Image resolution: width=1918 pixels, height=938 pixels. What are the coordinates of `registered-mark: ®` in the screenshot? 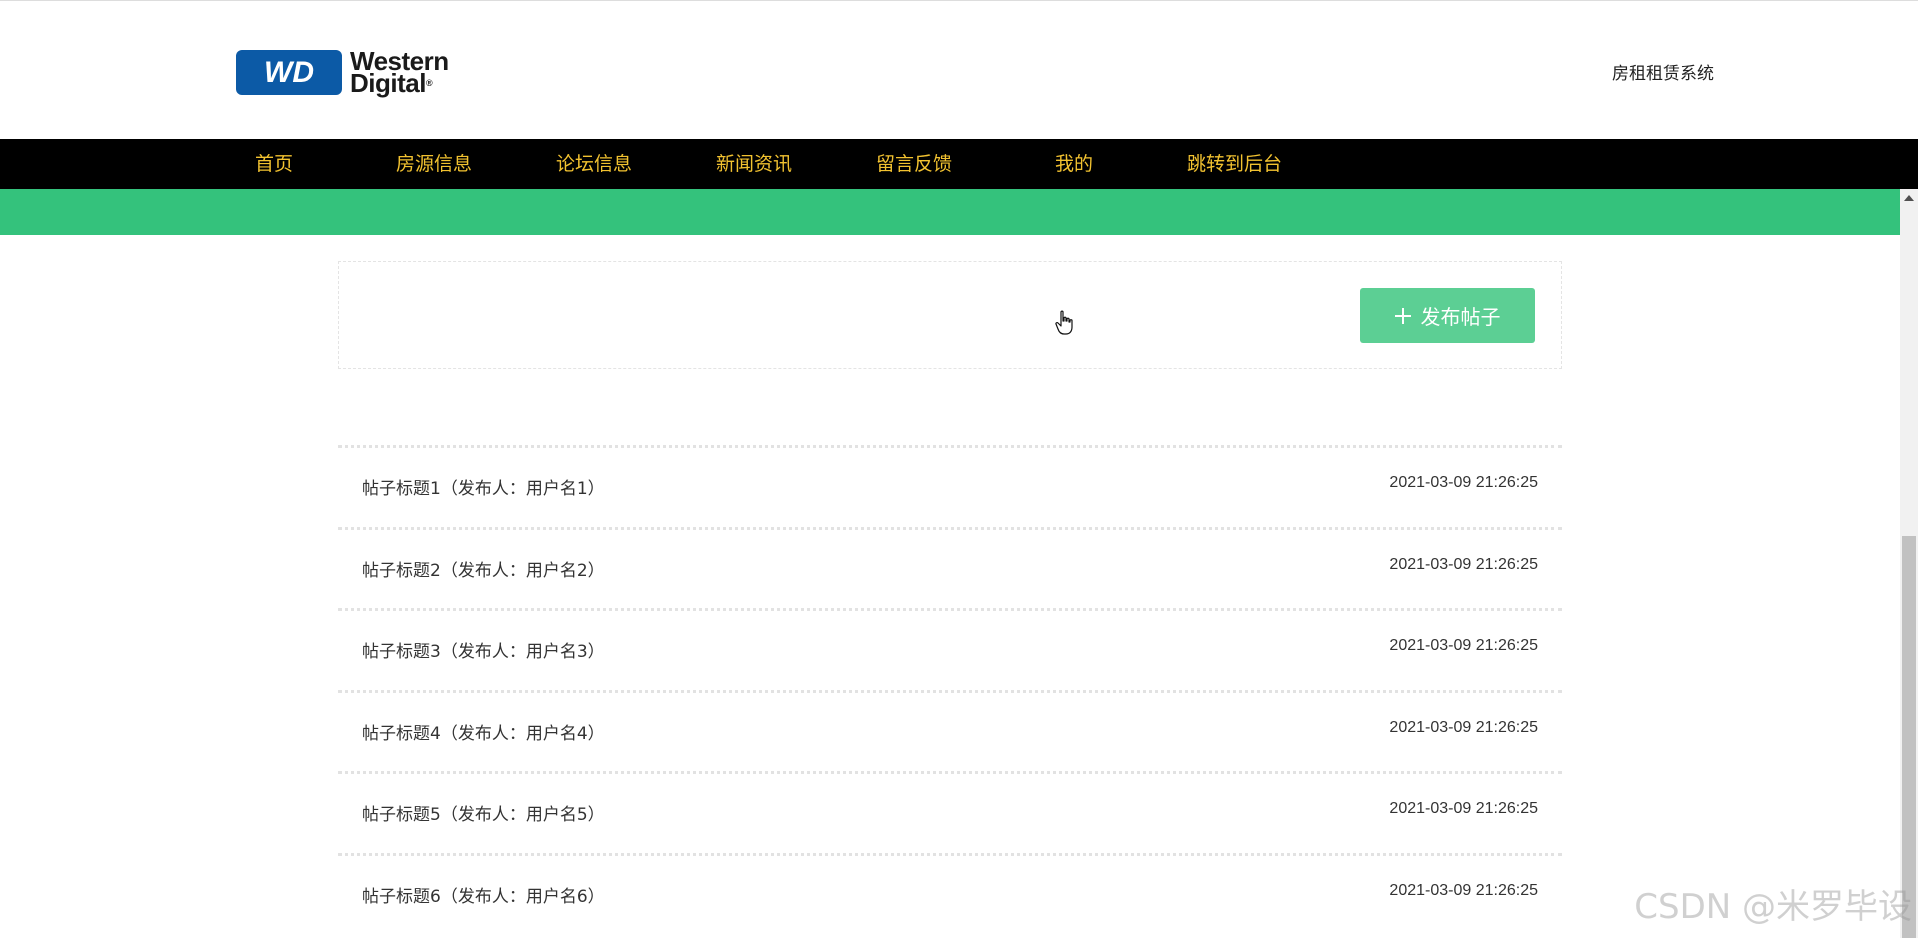 It's located at (429, 83).